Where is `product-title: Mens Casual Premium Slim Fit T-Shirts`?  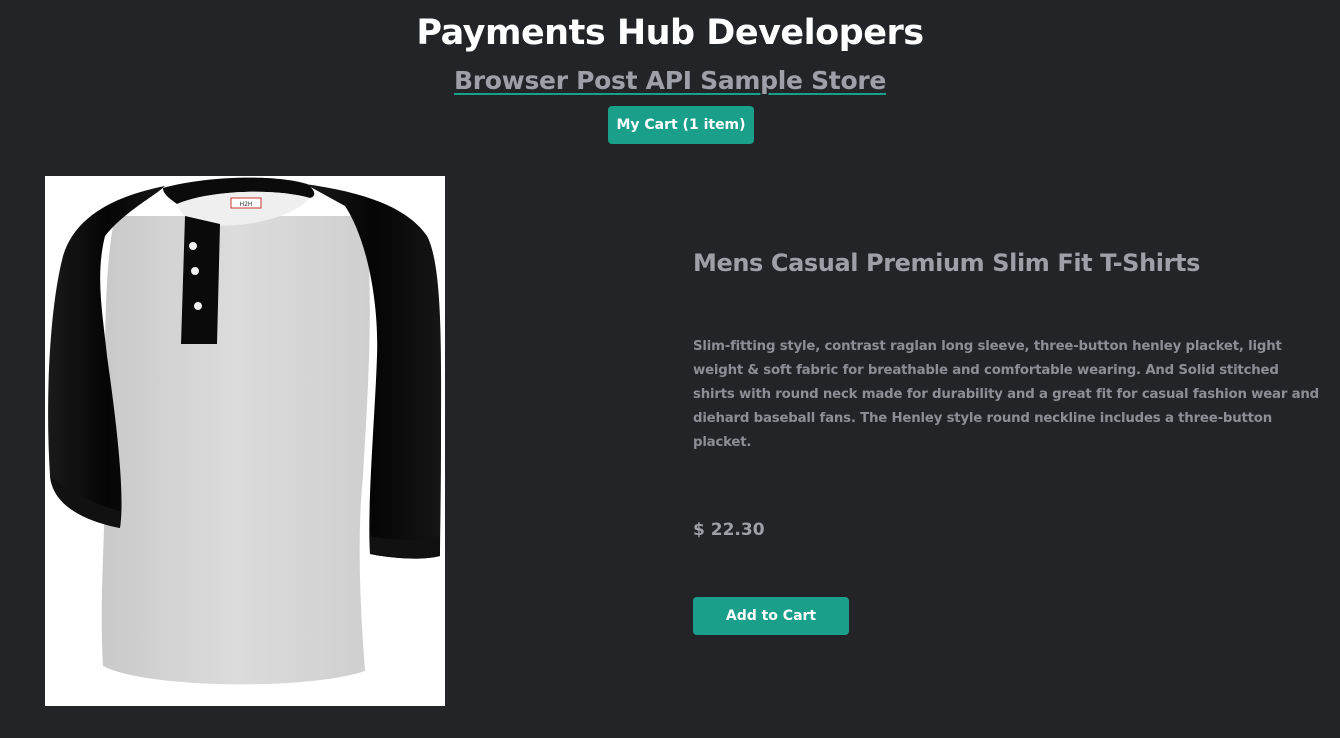 product-title: Mens Casual Premium Slim Fit T-Shirts is located at coordinates (946, 263).